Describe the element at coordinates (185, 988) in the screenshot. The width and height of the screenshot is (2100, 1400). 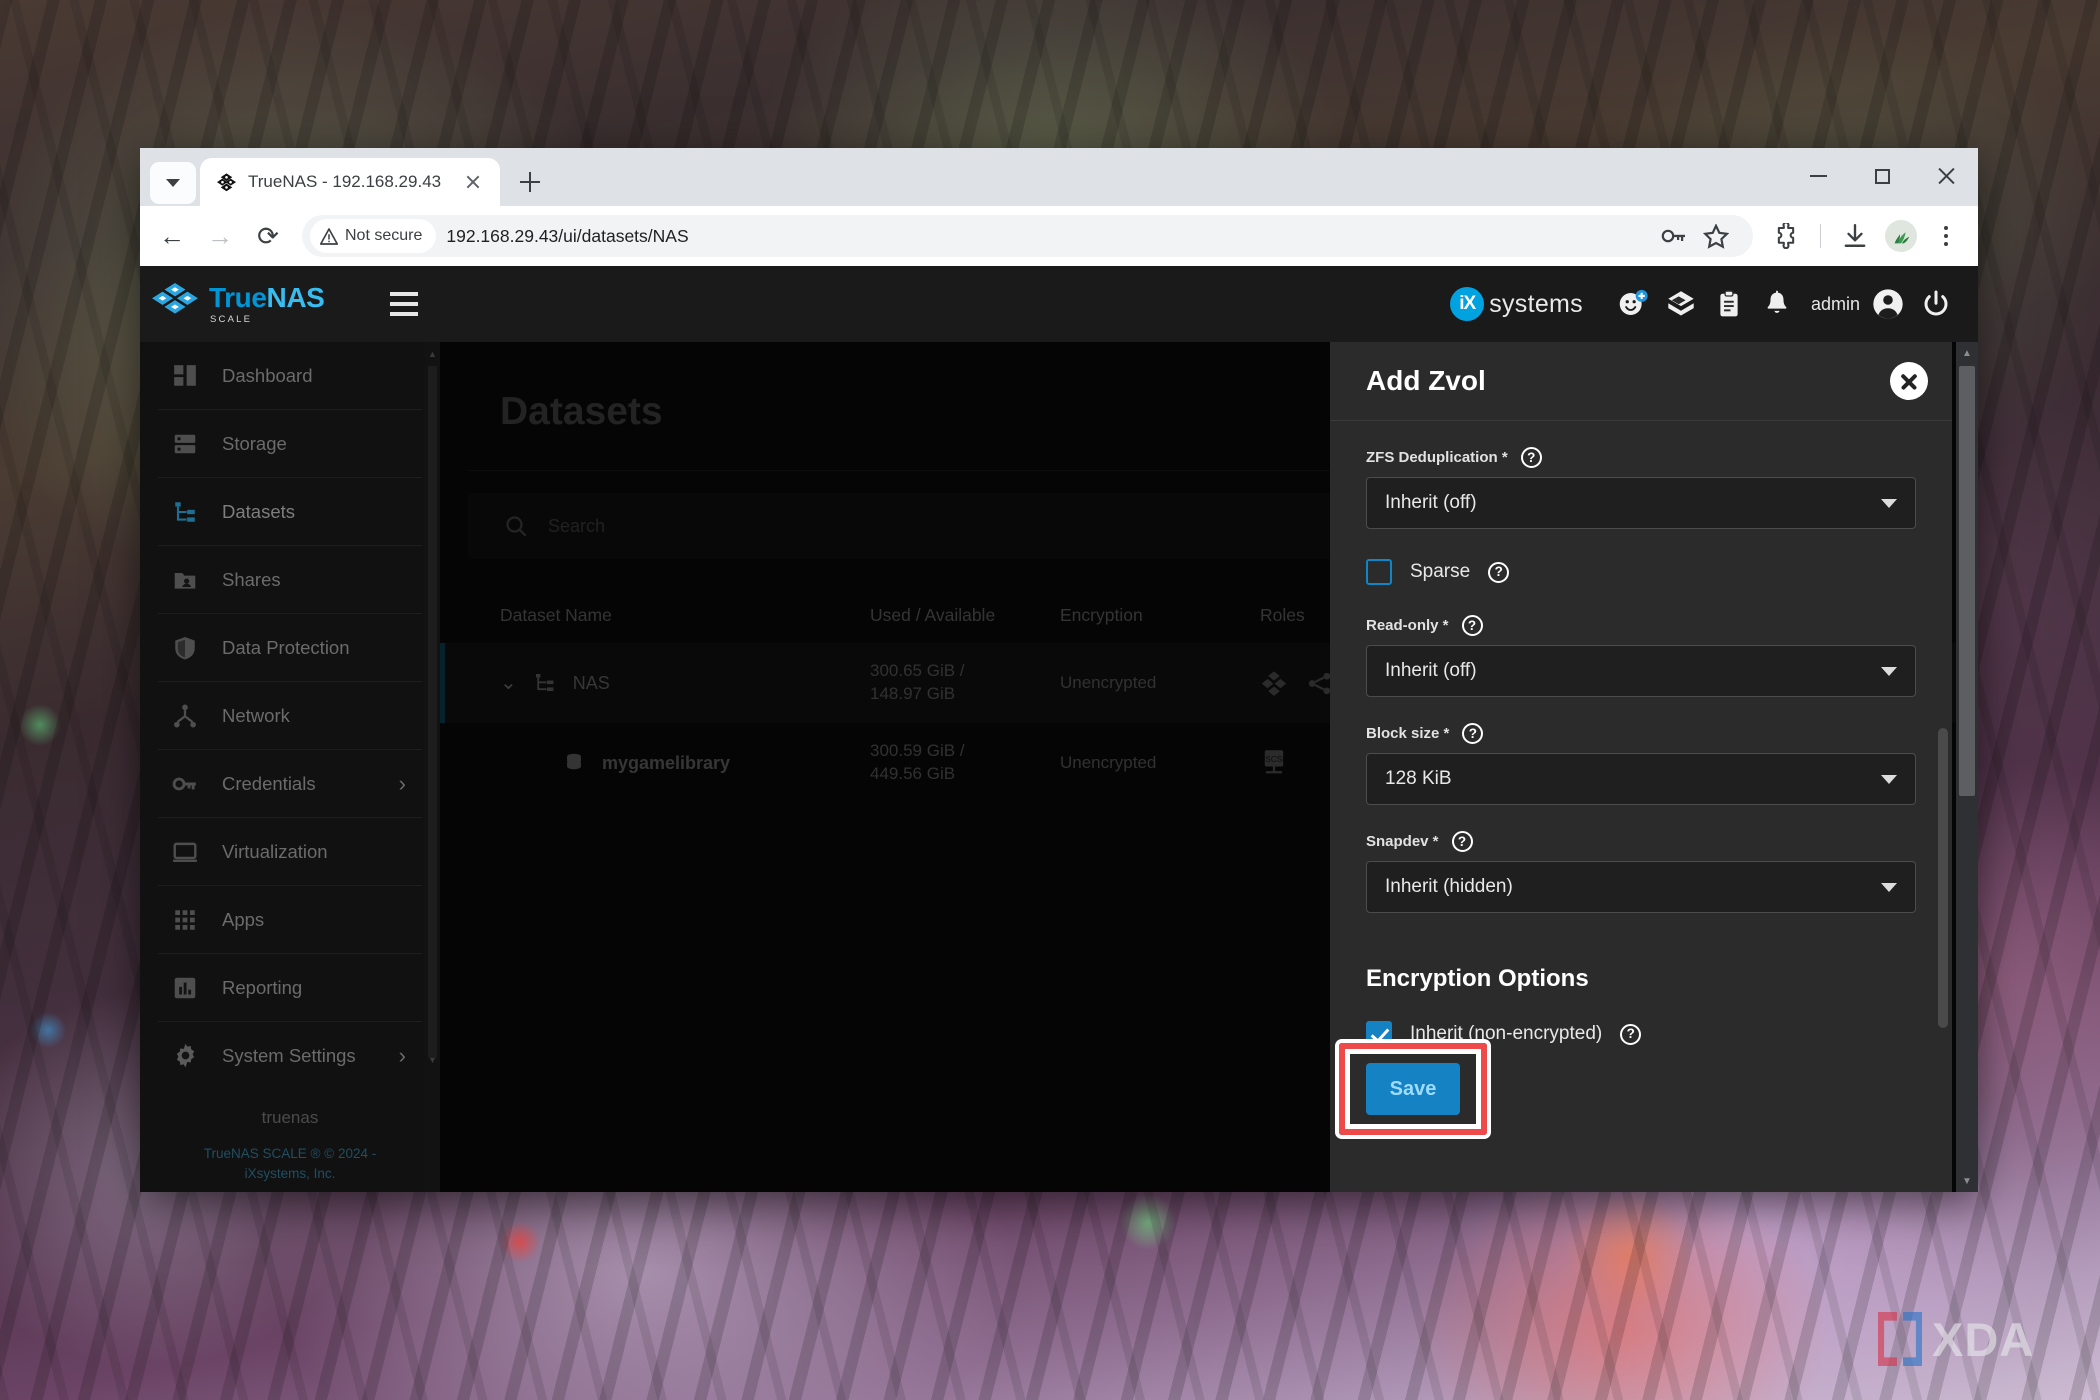
I see `bar-chart-icon` at that location.